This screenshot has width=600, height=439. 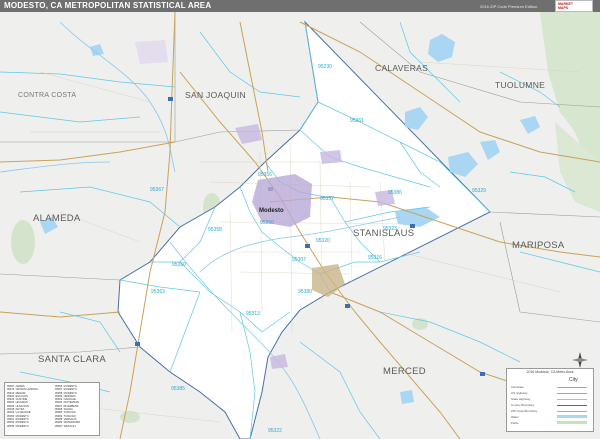 What do you see at coordinates (574, 6) in the screenshot?
I see `publisher-logo: MARKET MAPS` at bounding box center [574, 6].